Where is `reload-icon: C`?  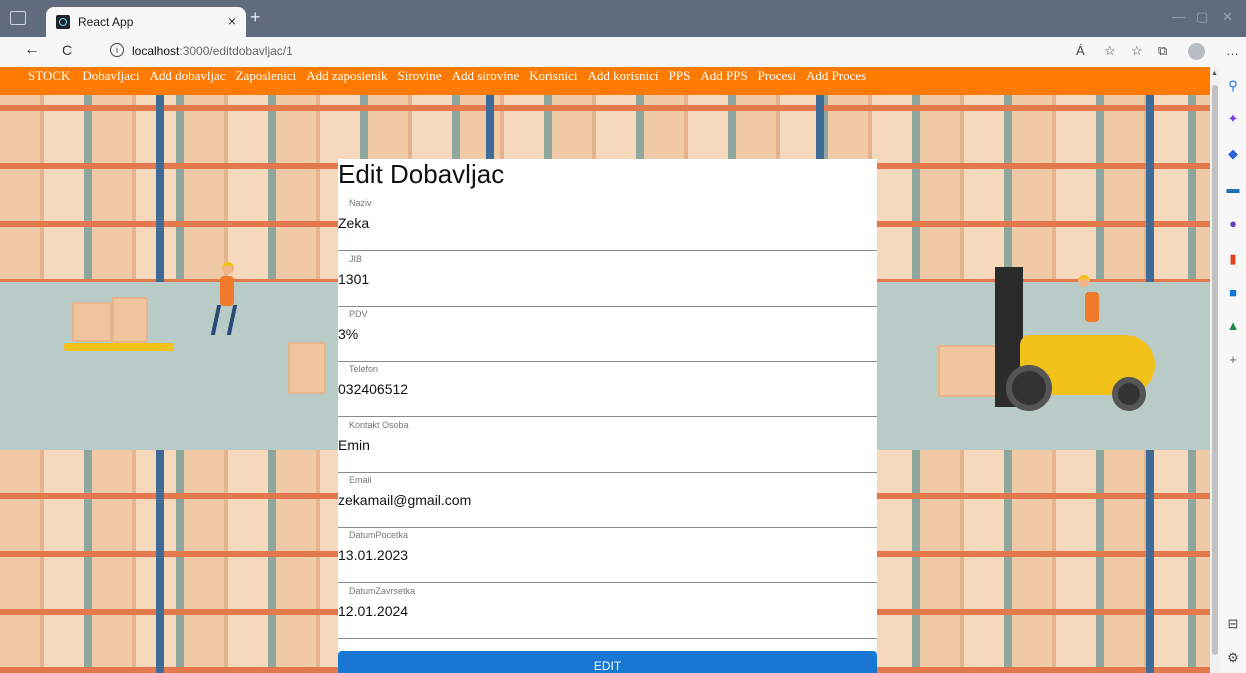
reload-icon: C is located at coordinates (67, 50).